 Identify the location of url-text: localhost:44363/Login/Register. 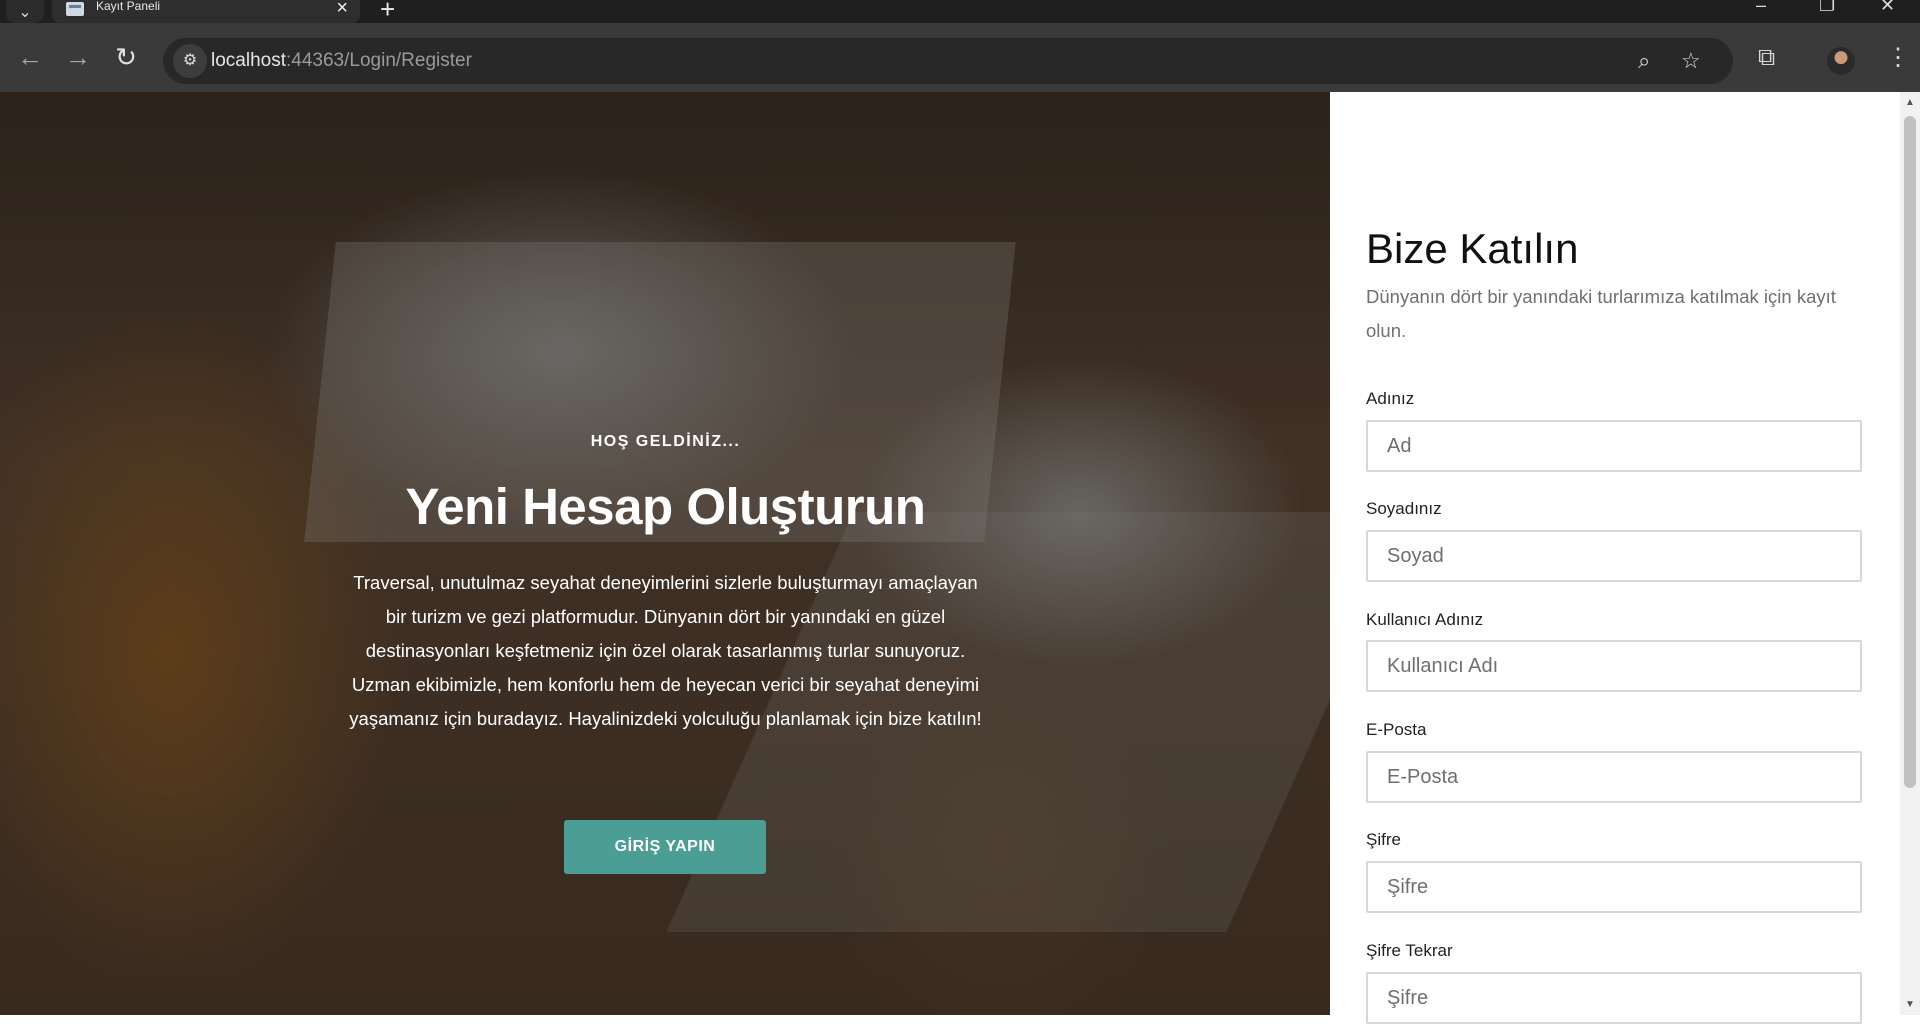
(341, 61).